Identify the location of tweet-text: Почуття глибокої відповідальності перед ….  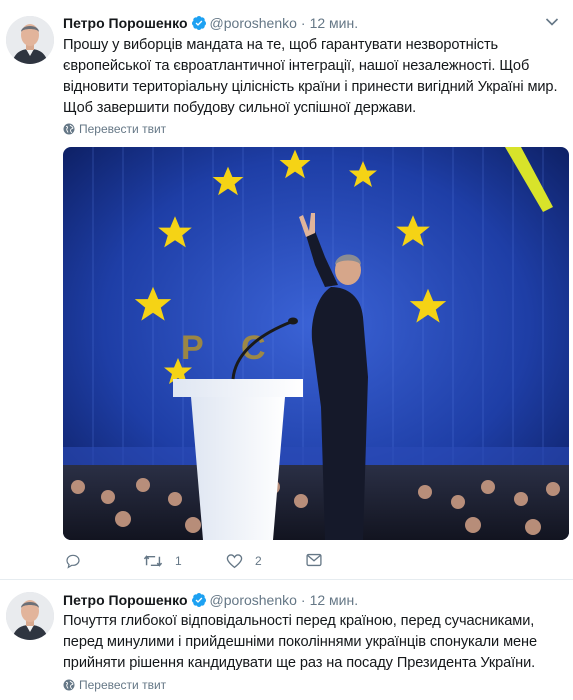
(300, 642).